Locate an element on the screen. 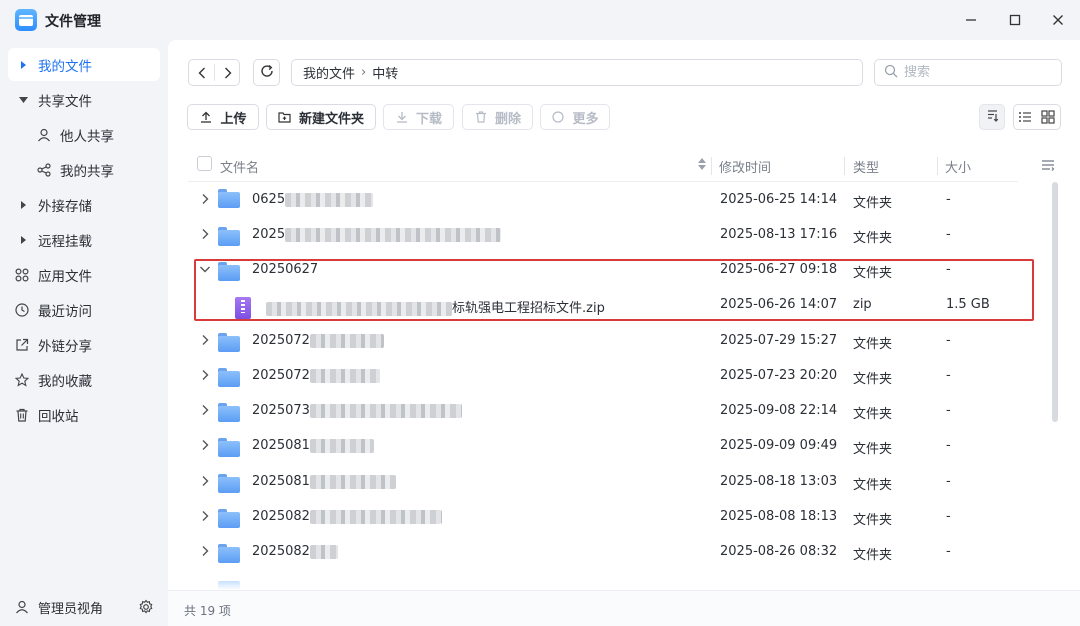 The width and height of the screenshot is (1080, 626). breadcrumb-item: 中转 is located at coordinates (385, 72).